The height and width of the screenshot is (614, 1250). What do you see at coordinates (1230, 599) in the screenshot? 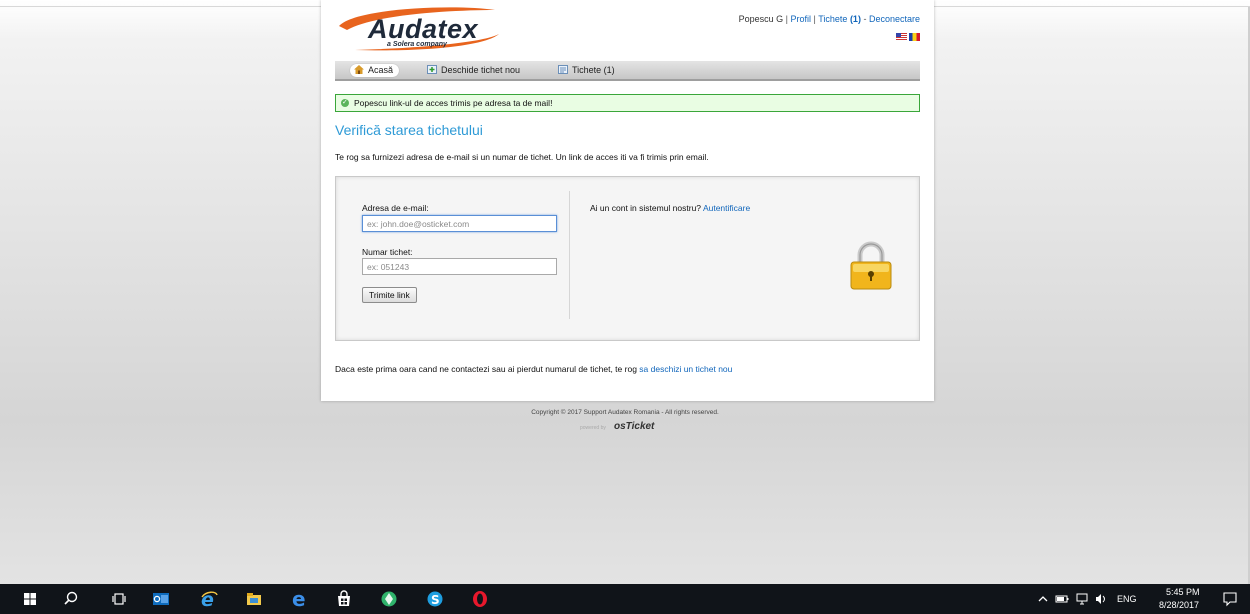
I see `notifications-icon` at bounding box center [1230, 599].